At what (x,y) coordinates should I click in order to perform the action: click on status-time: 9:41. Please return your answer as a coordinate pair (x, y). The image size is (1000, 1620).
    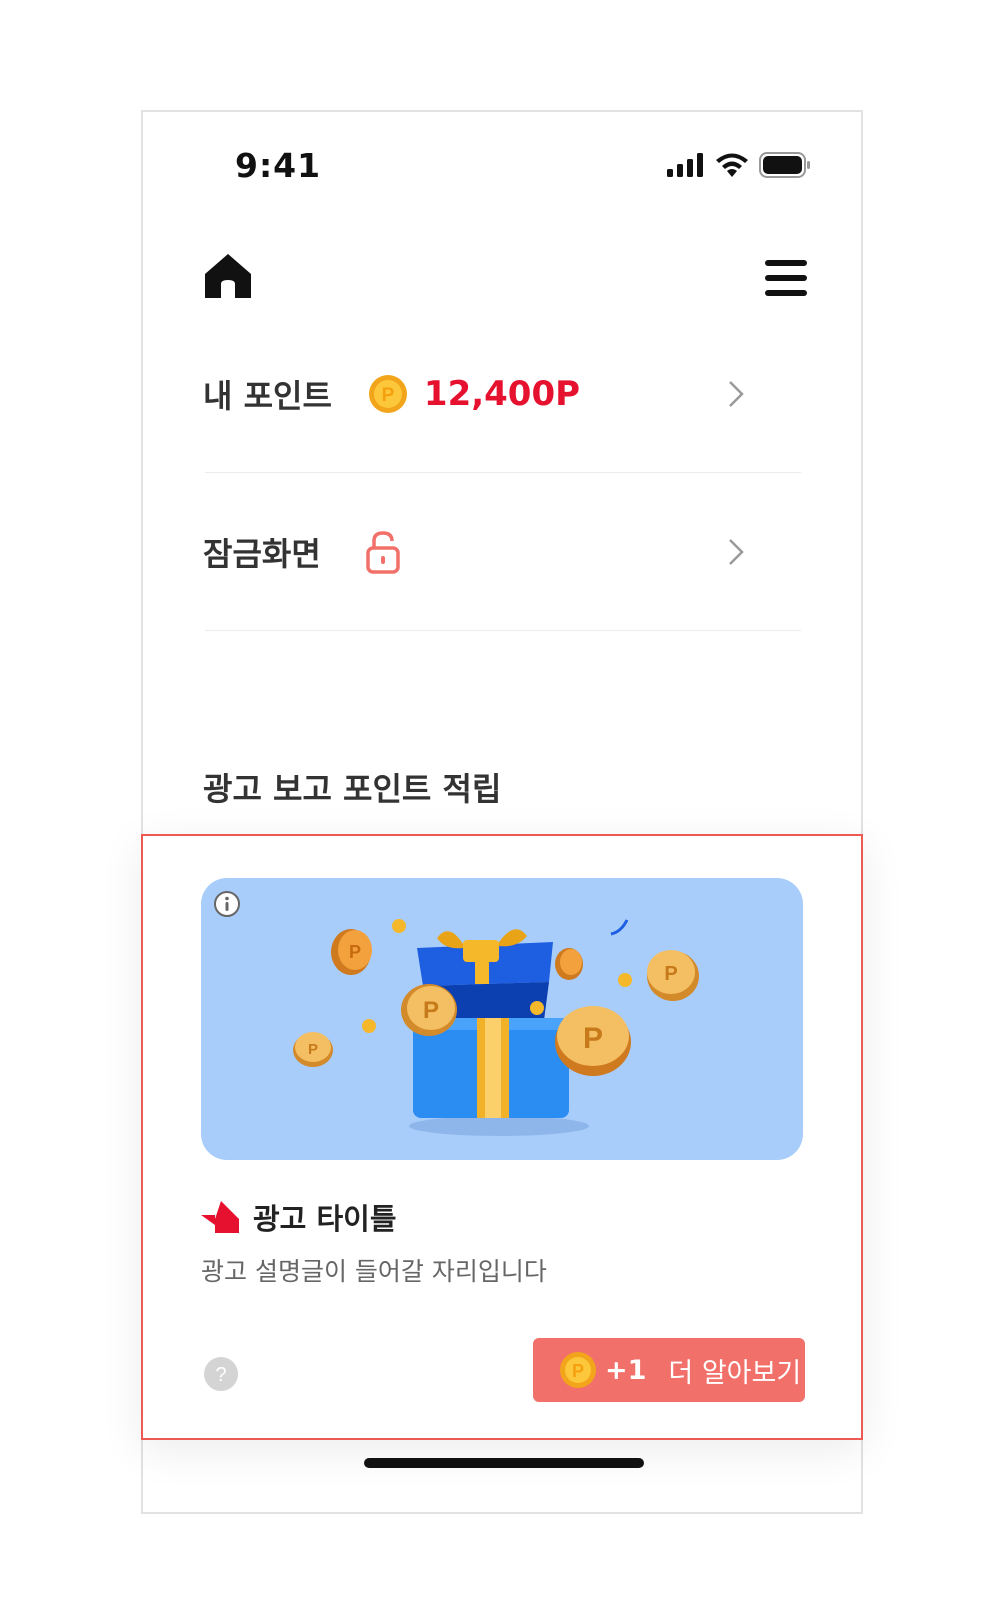
    Looking at the image, I should click on (278, 165).